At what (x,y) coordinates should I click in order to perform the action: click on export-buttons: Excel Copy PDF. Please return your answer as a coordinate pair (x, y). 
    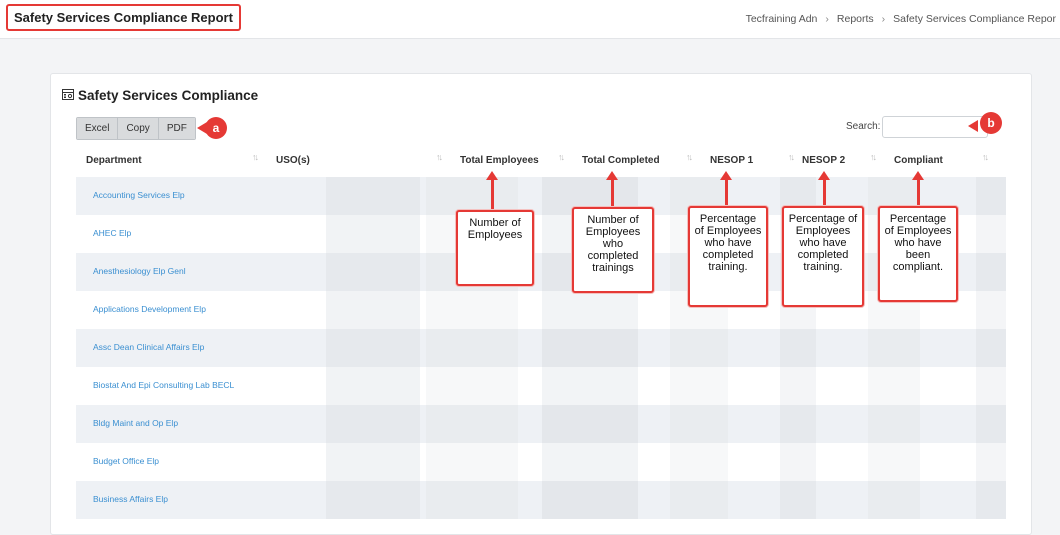
    Looking at the image, I should click on (136, 128).